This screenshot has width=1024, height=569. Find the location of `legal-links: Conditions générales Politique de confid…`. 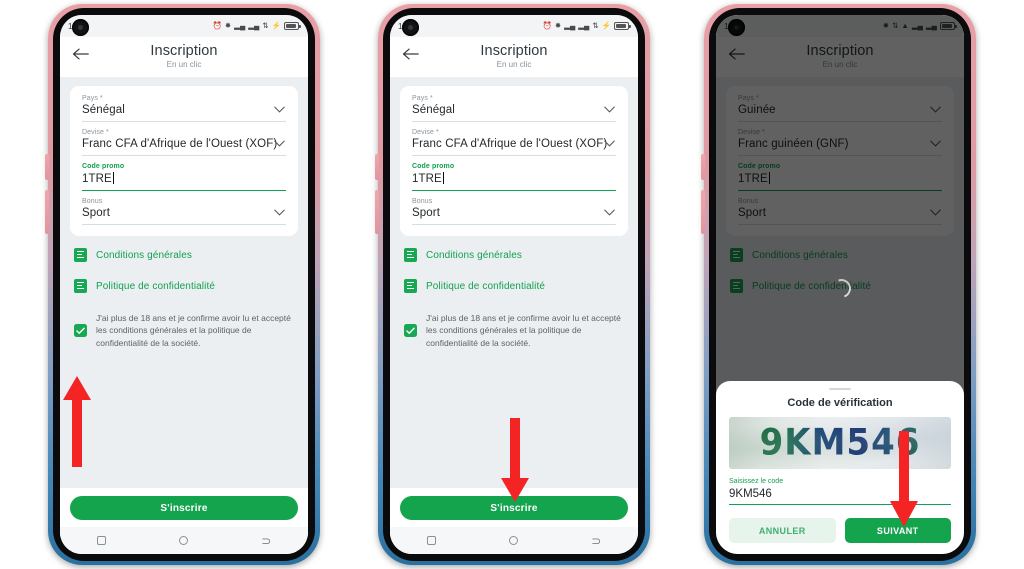

legal-links: Conditions générales Politique de confid… is located at coordinates (514, 264).